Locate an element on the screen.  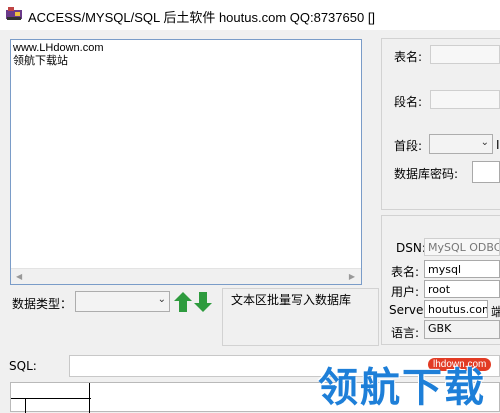
move-arrows is located at coordinates (194, 302).